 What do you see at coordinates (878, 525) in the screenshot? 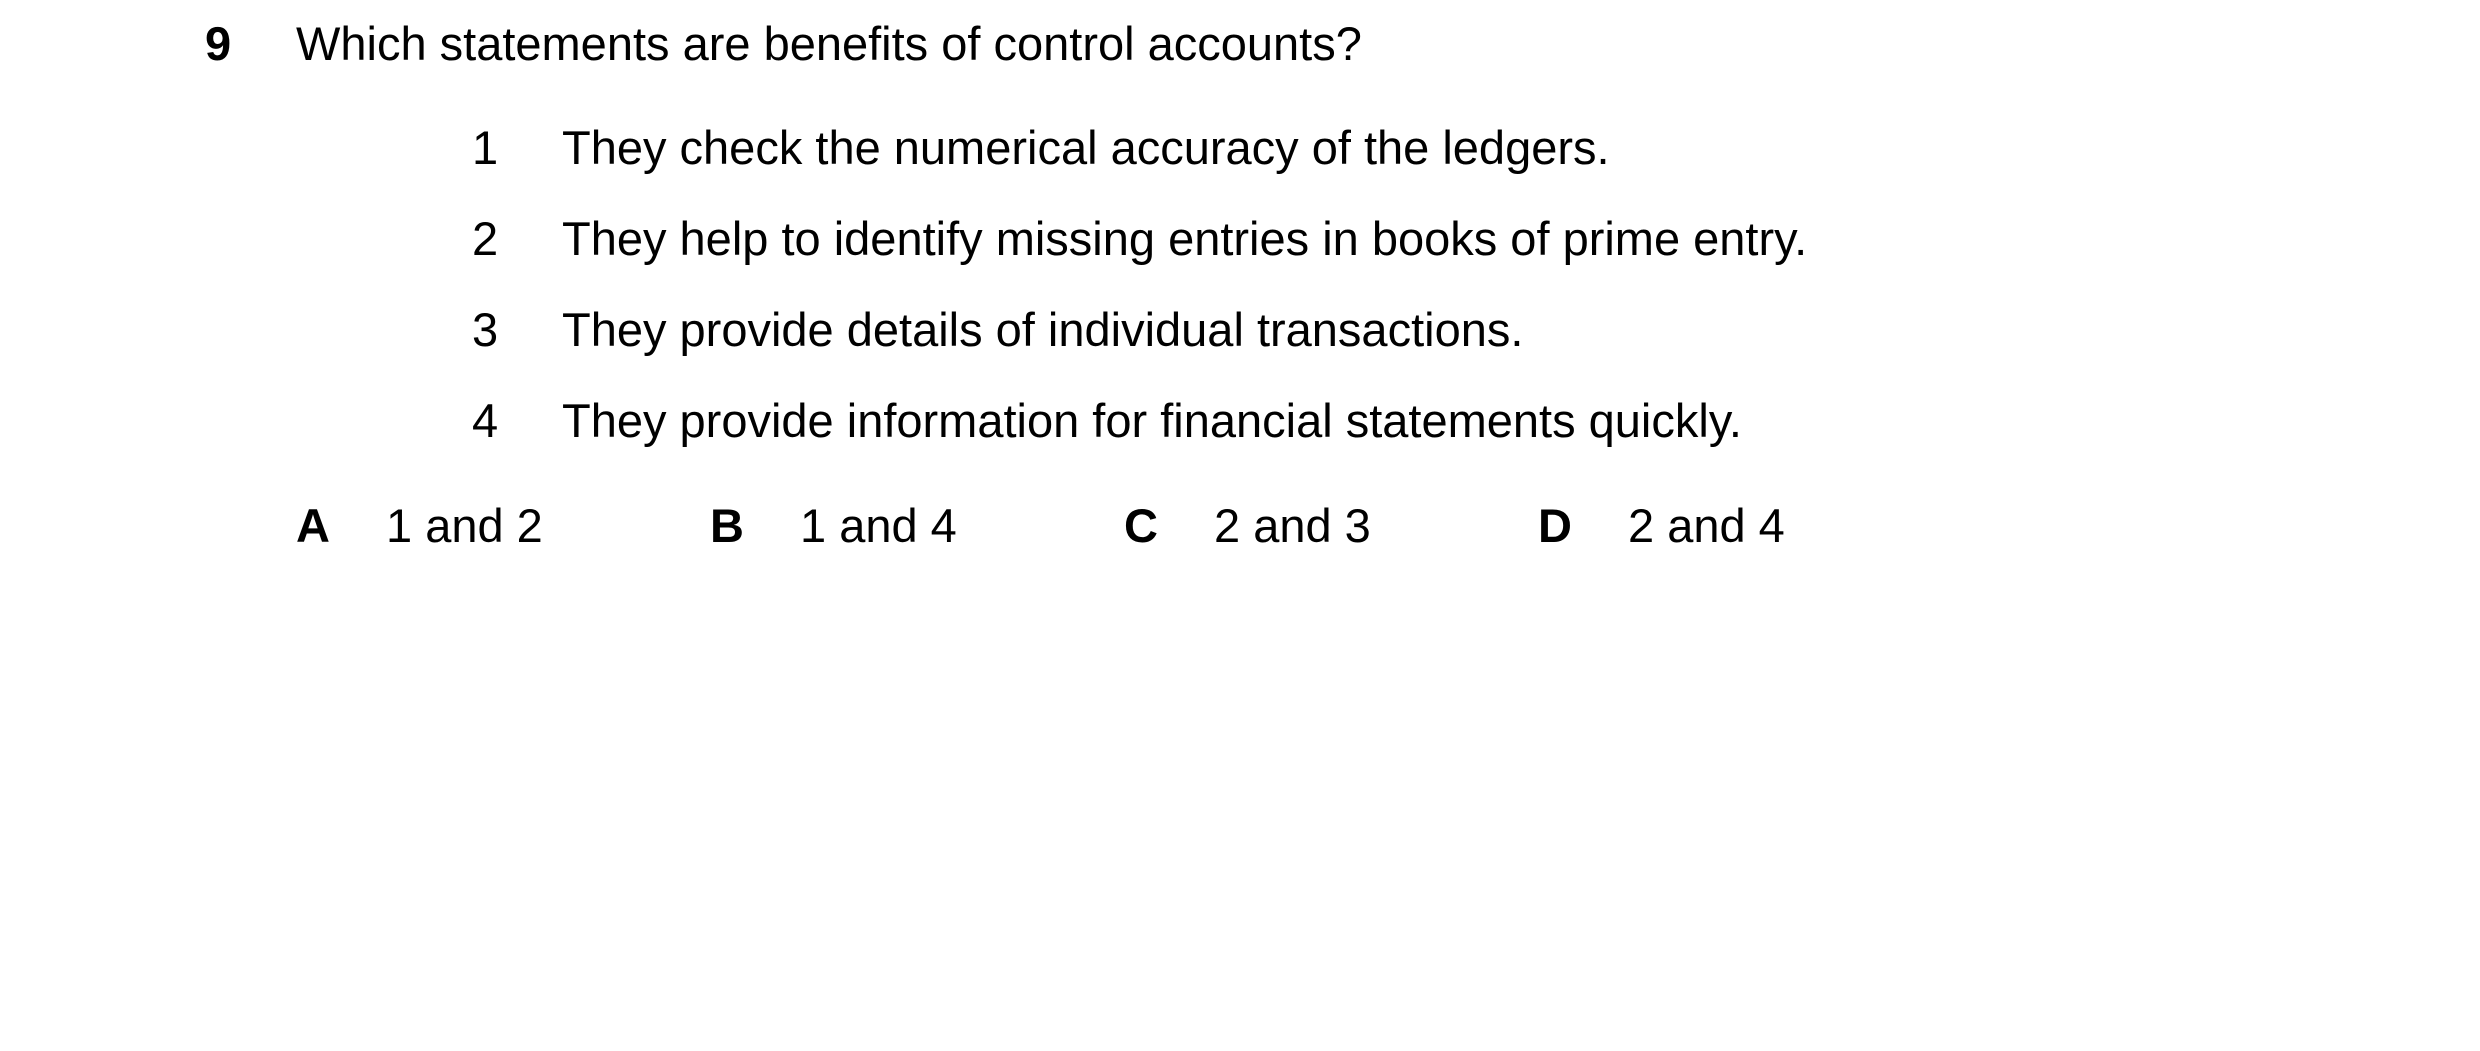
I see `option-text: 1 and 4` at bounding box center [878, 525].